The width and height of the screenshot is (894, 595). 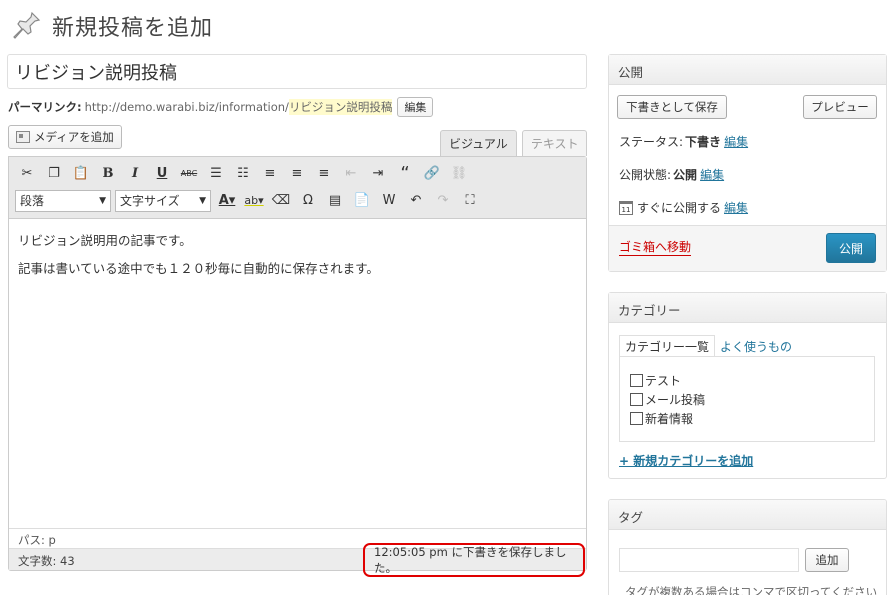 I want to click on bold-icon: B, so click(x=108, y=174).